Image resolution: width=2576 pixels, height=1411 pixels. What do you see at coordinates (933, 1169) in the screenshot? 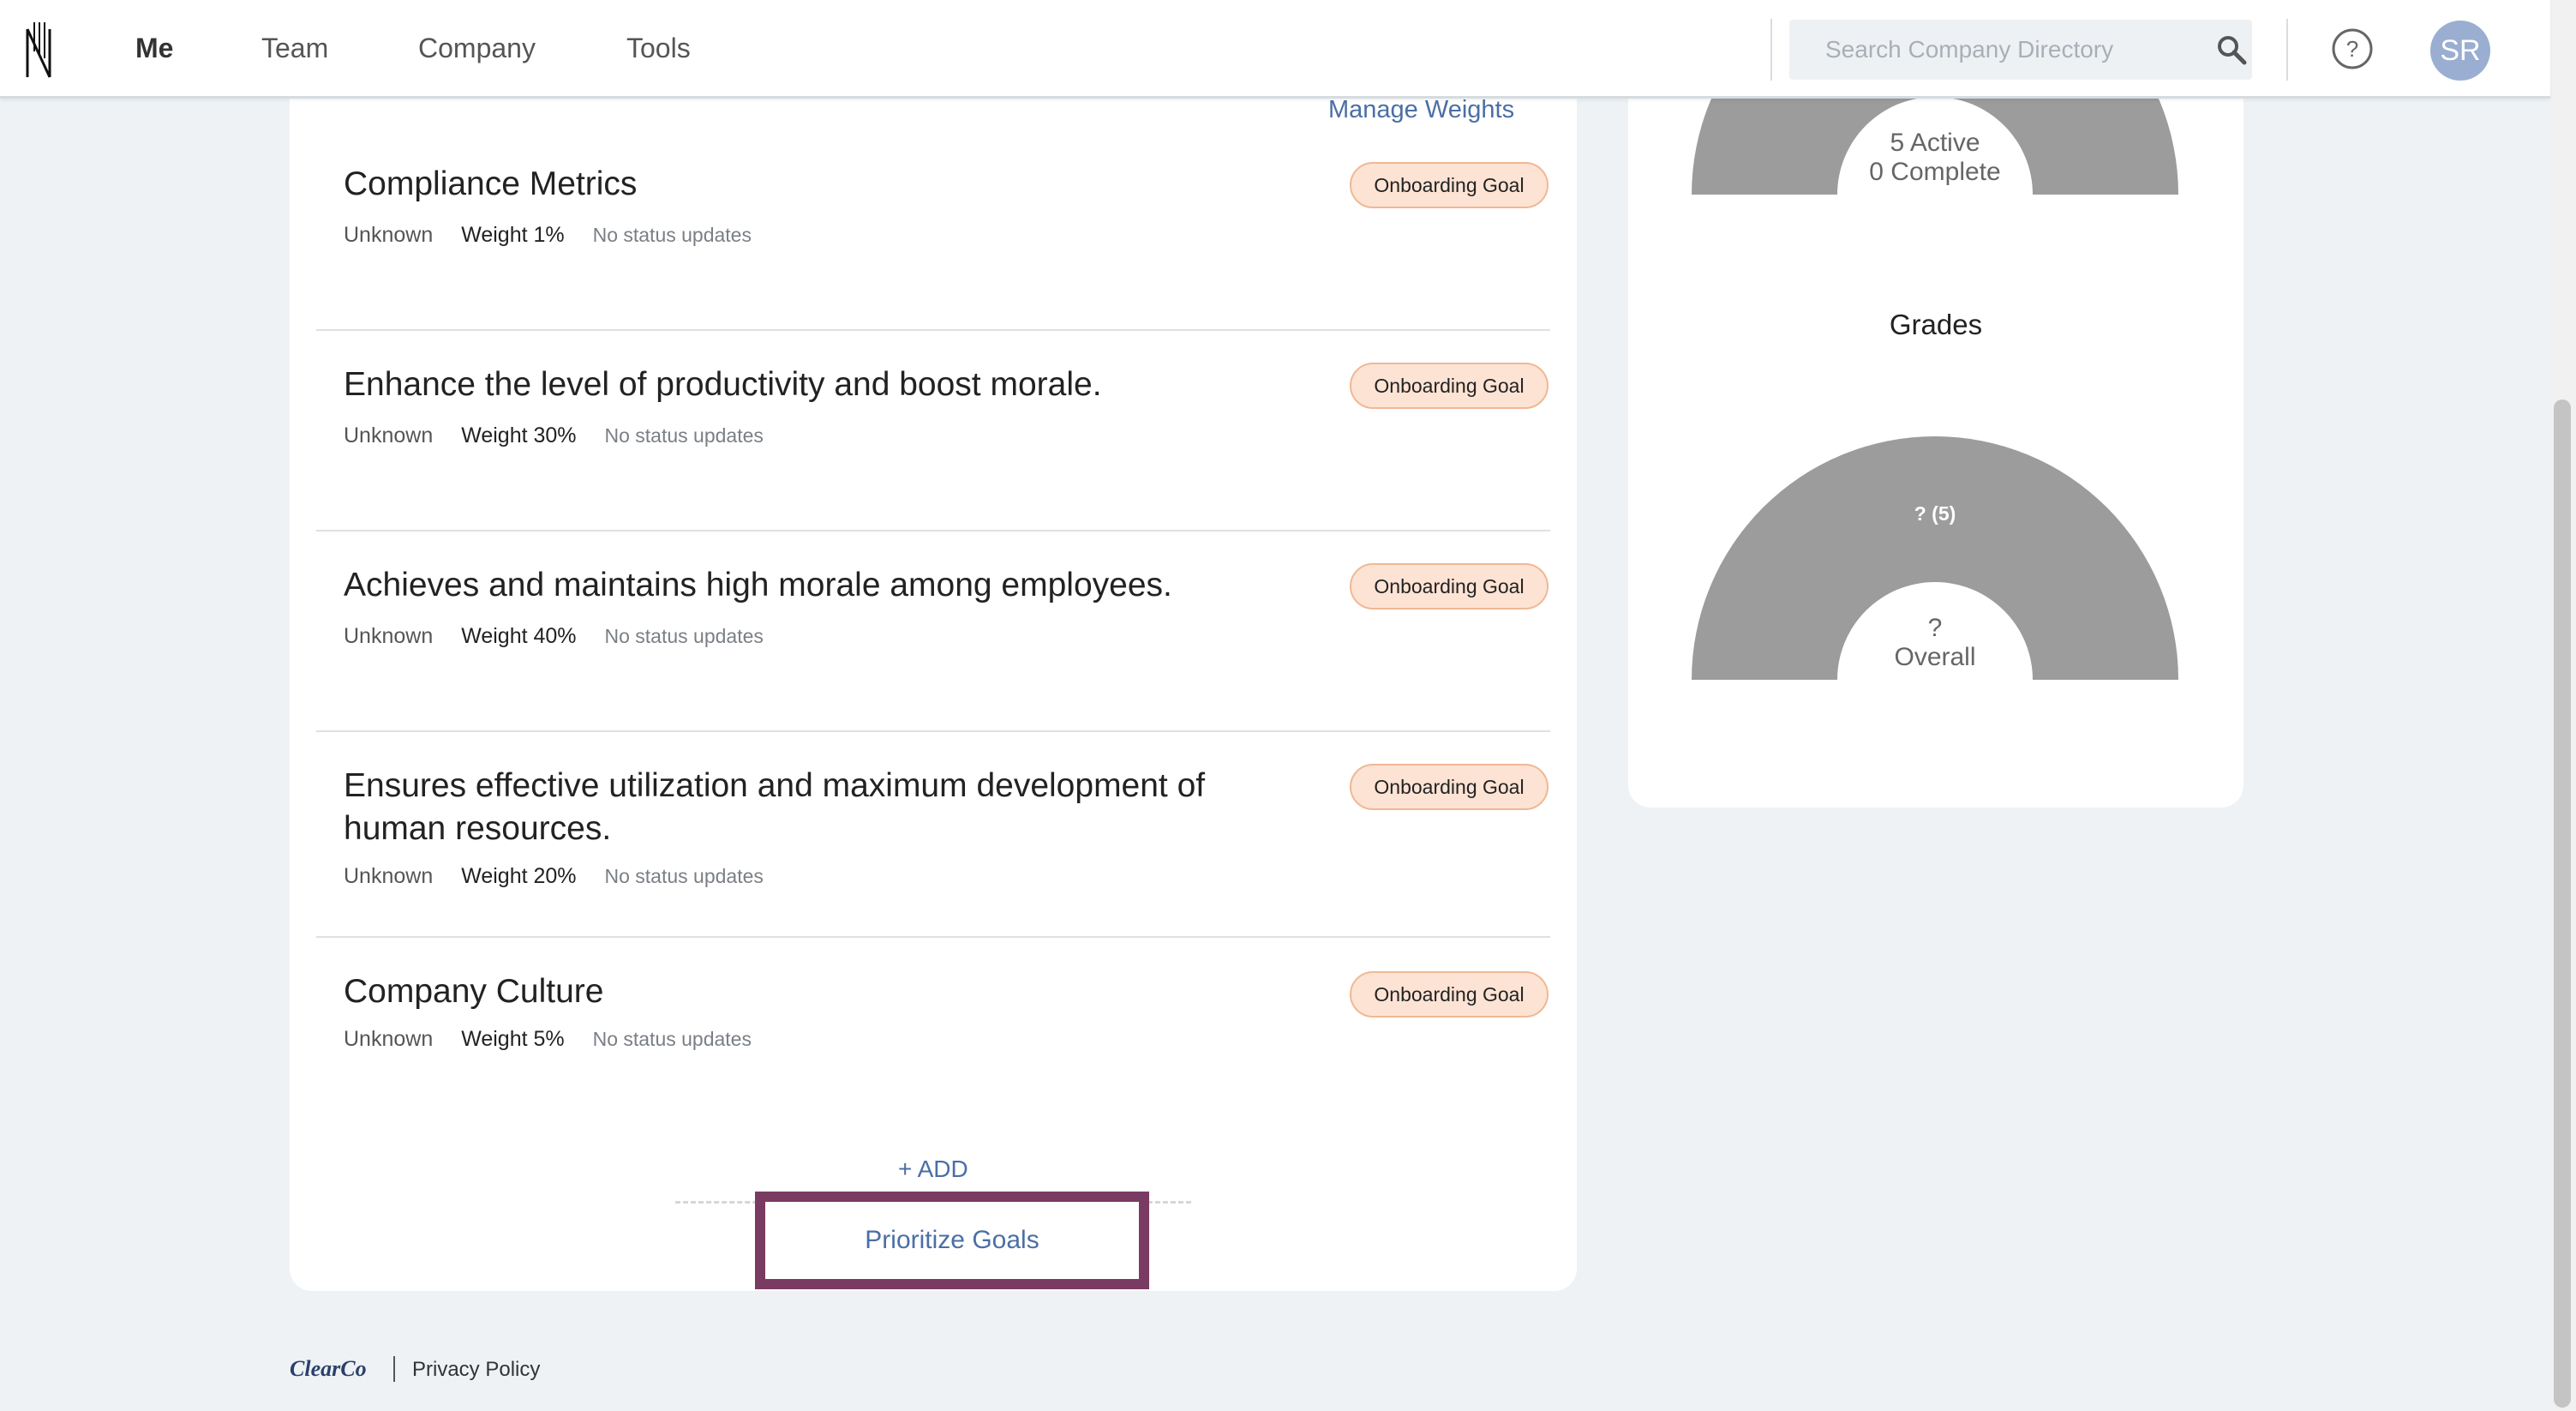
I see `add-goal-button: + ADD` at bounding box center [933, 1169].